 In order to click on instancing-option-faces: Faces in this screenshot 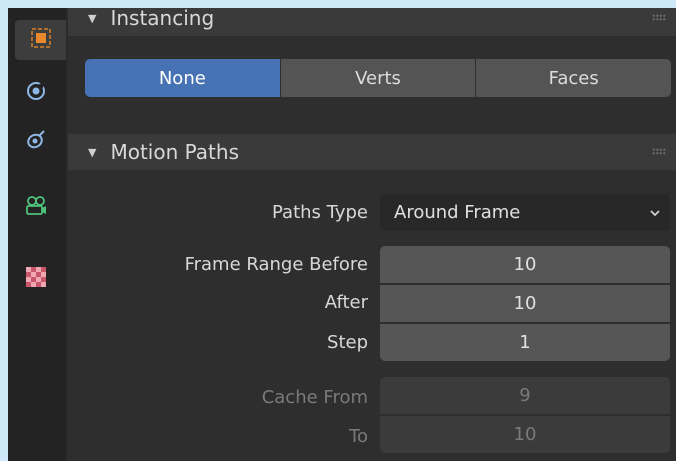, I will do `click(573, 78)`.